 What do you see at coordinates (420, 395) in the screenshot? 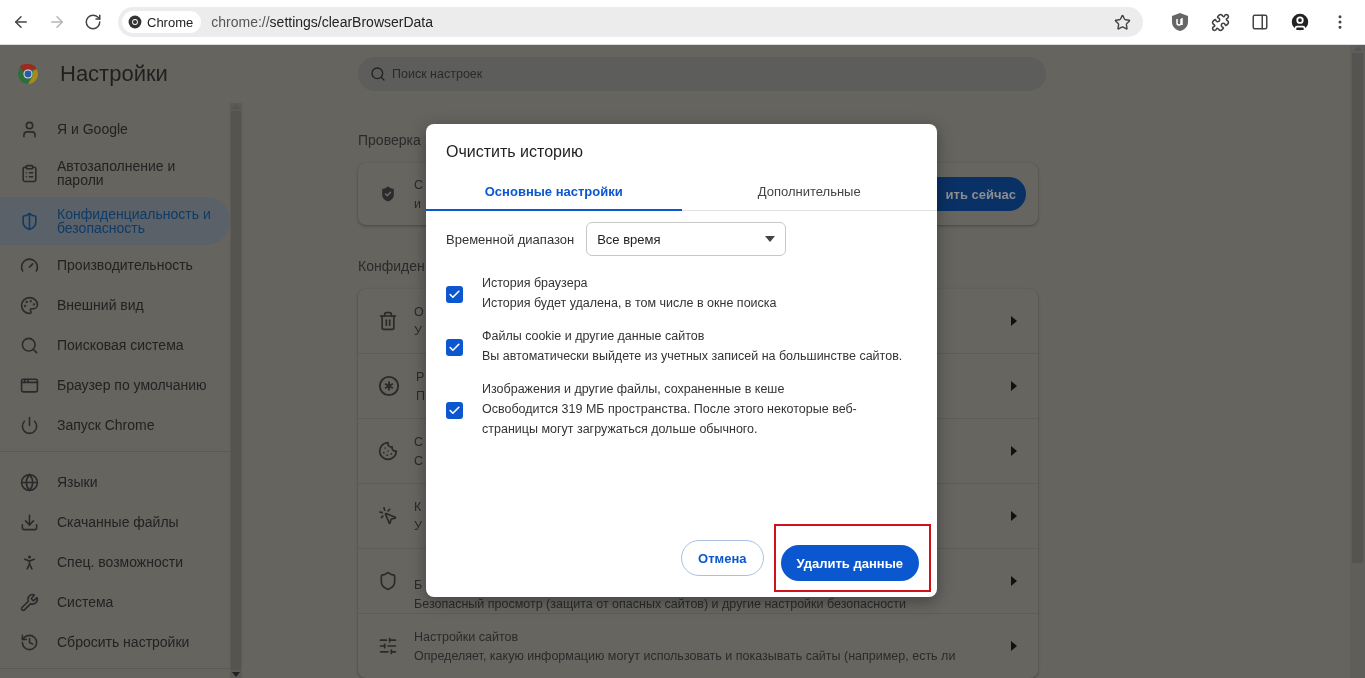
I see `row-subtitle: П` at bounding box center [420, 395].